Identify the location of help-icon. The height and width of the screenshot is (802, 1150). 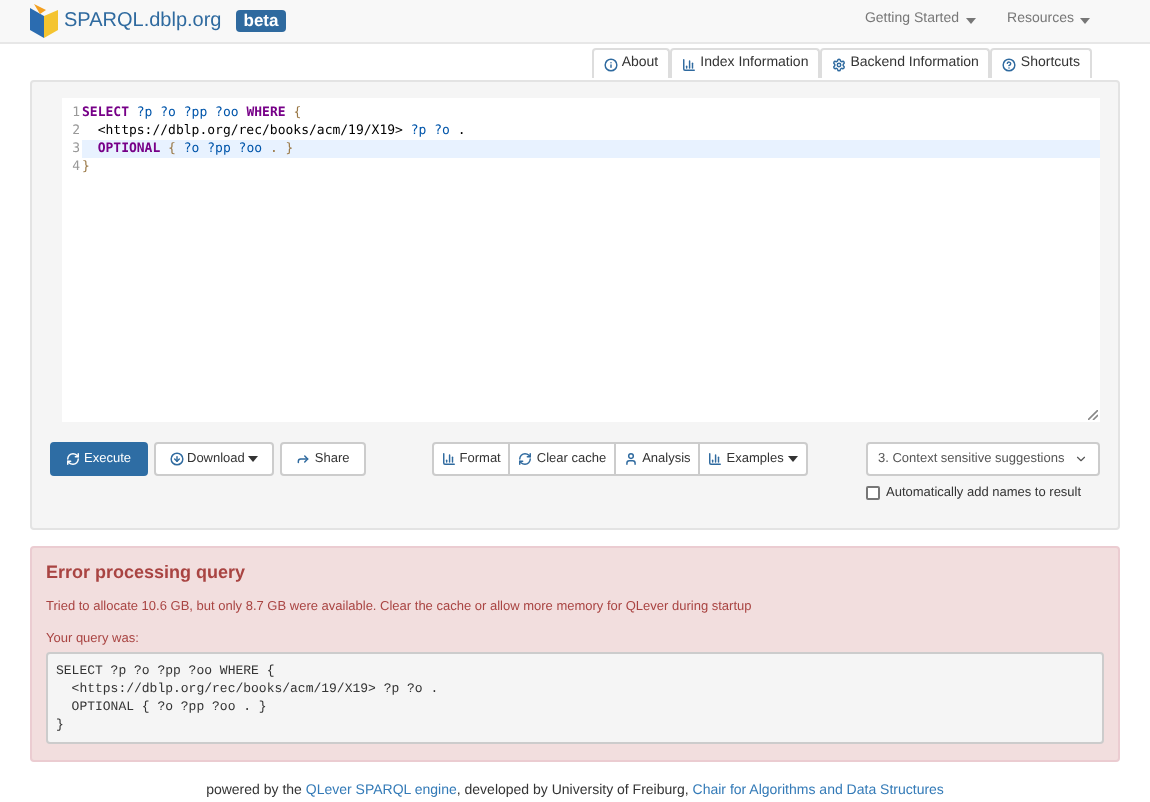
(1009, 64).